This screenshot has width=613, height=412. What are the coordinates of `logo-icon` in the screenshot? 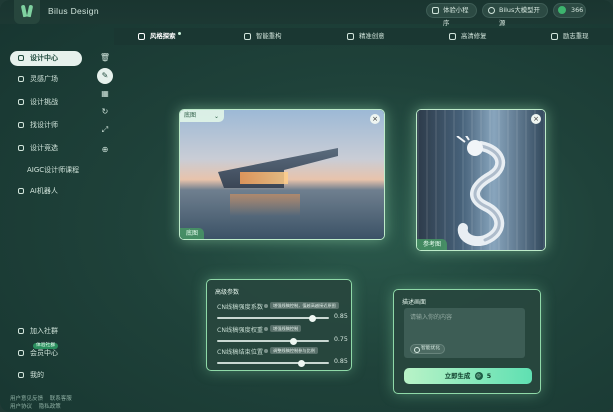 It's located at (27, 12).